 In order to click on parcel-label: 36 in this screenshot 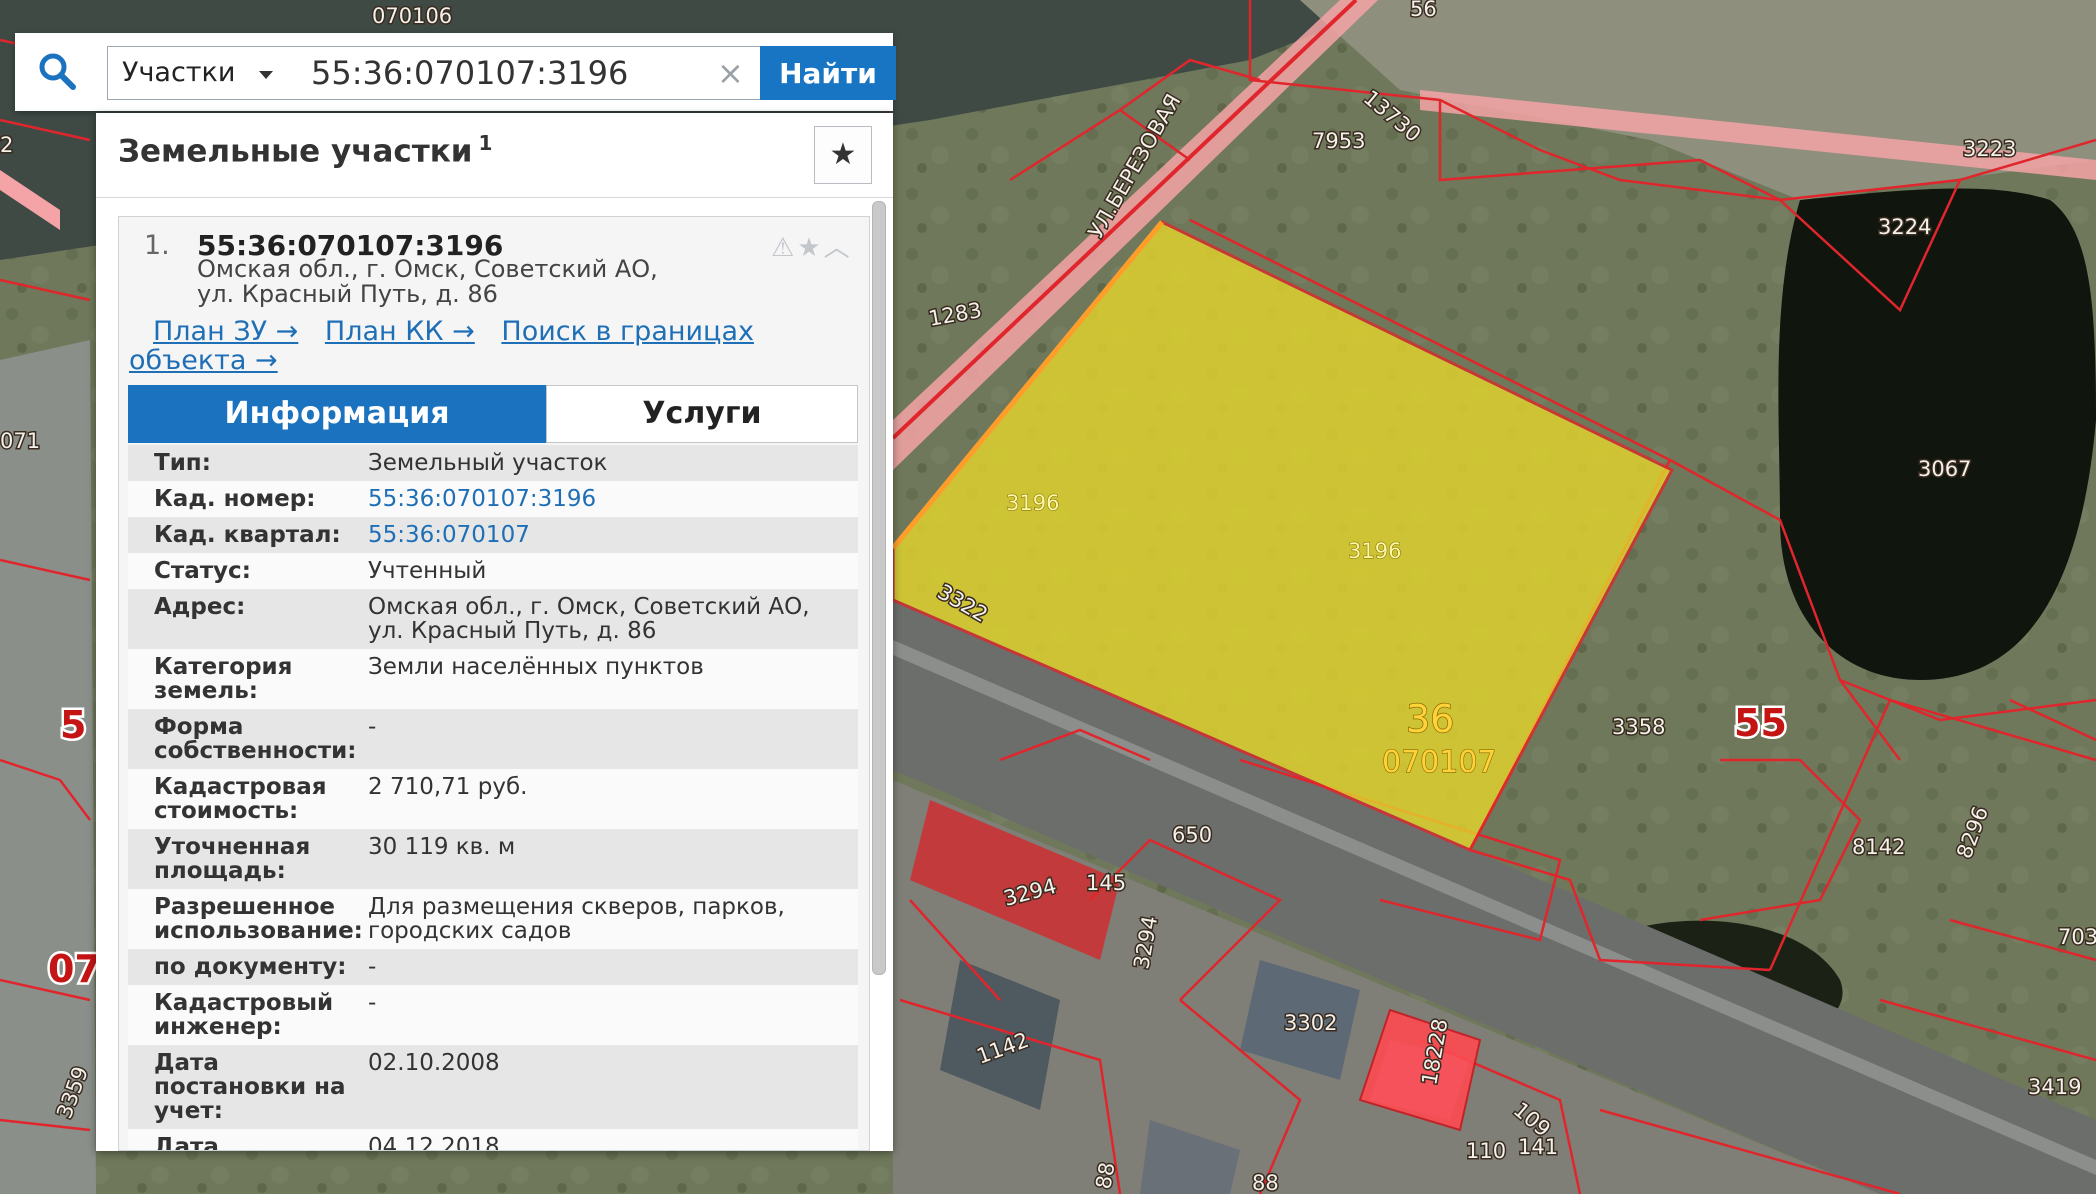, I will do `click(1430, 719)`.